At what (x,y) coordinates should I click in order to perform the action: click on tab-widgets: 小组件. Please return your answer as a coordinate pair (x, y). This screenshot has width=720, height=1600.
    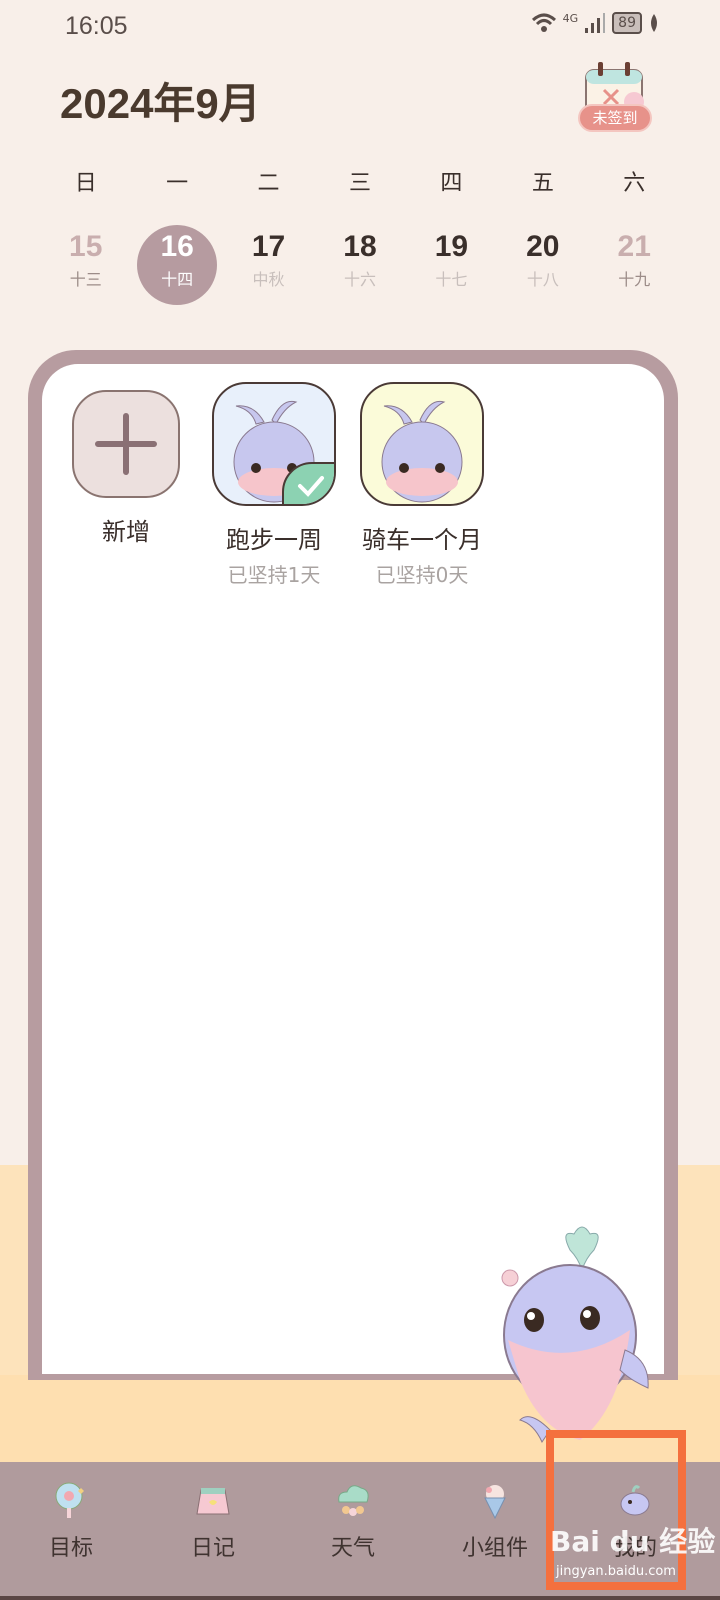
    Looking at the image, I should click on (495, 1521).